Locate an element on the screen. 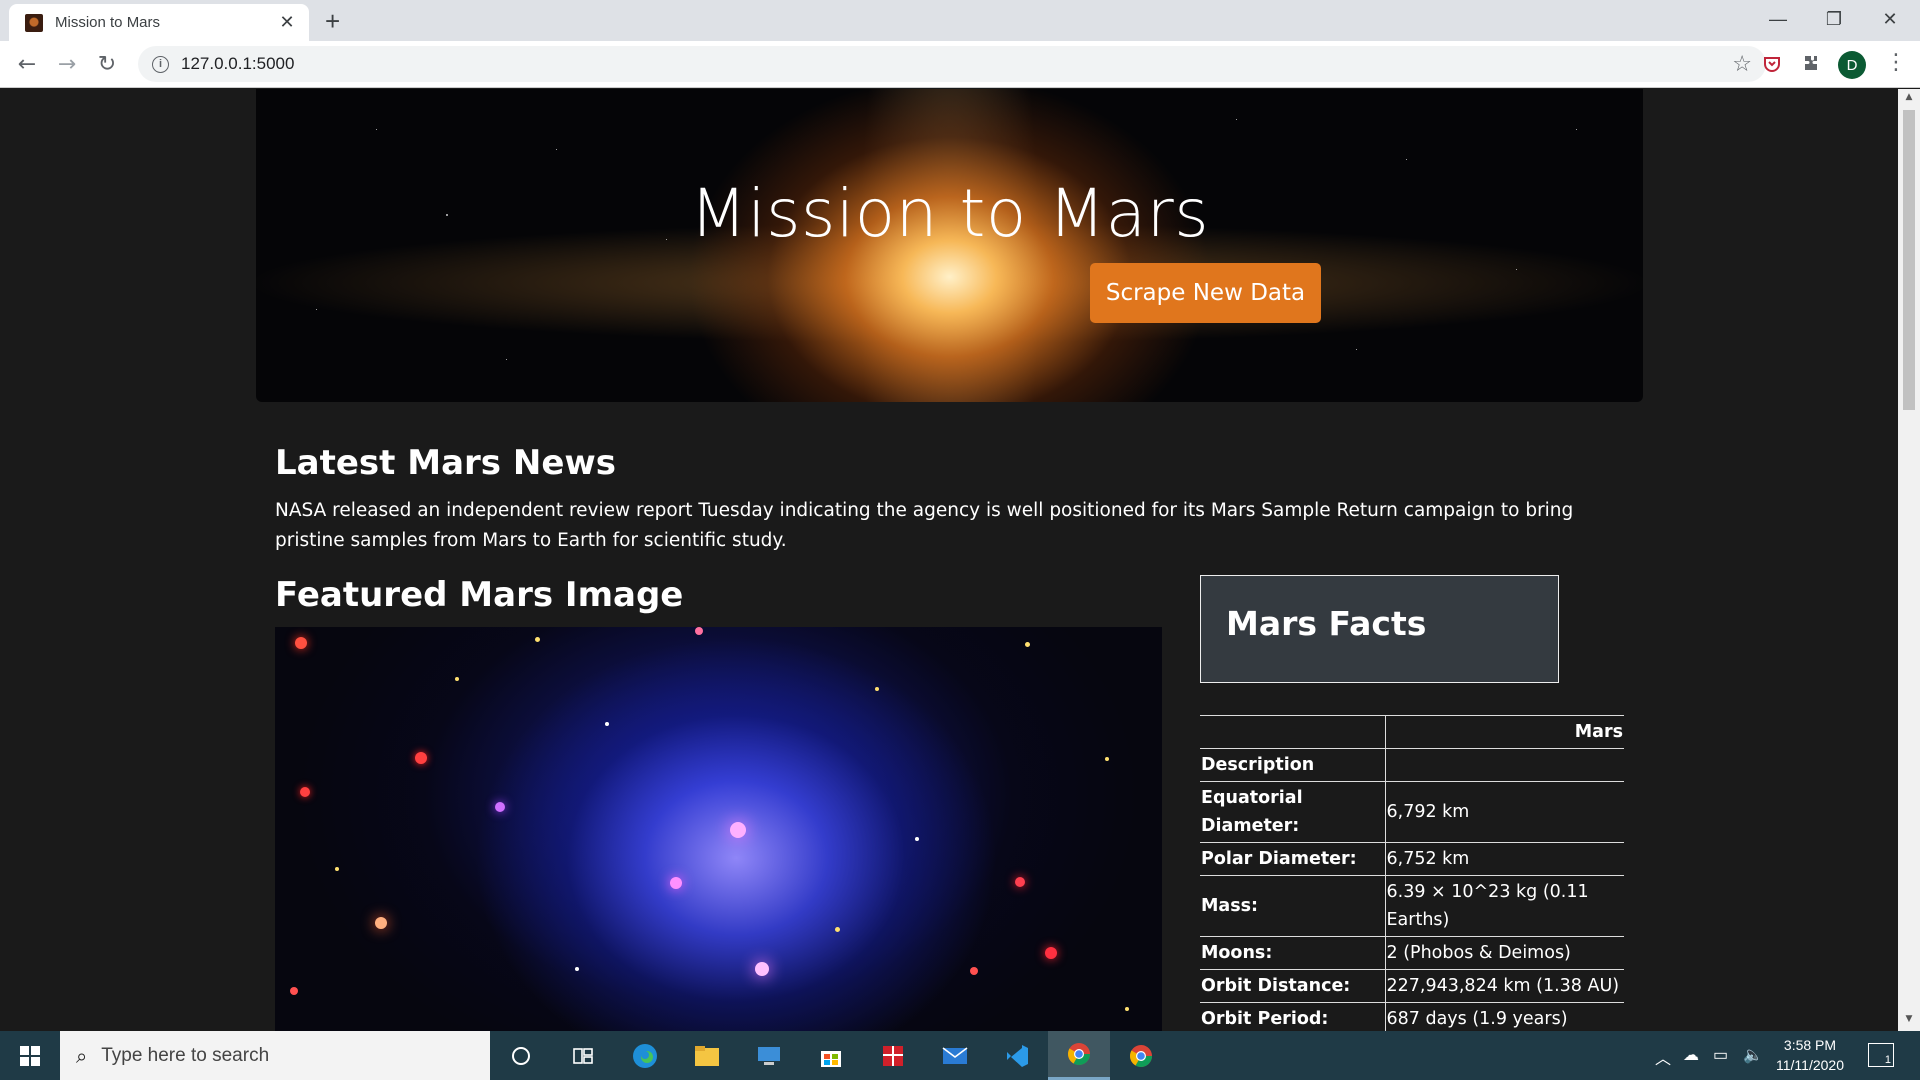 This screenshot has width=1920, height=1080. hero-title: Mission to Mars is located at coordinates (949, 213).